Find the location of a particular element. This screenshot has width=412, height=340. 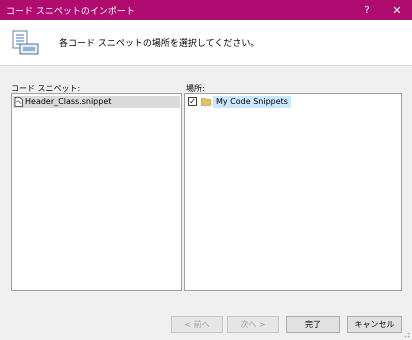

resize-grip-icon is located at coordinates (406, 334).